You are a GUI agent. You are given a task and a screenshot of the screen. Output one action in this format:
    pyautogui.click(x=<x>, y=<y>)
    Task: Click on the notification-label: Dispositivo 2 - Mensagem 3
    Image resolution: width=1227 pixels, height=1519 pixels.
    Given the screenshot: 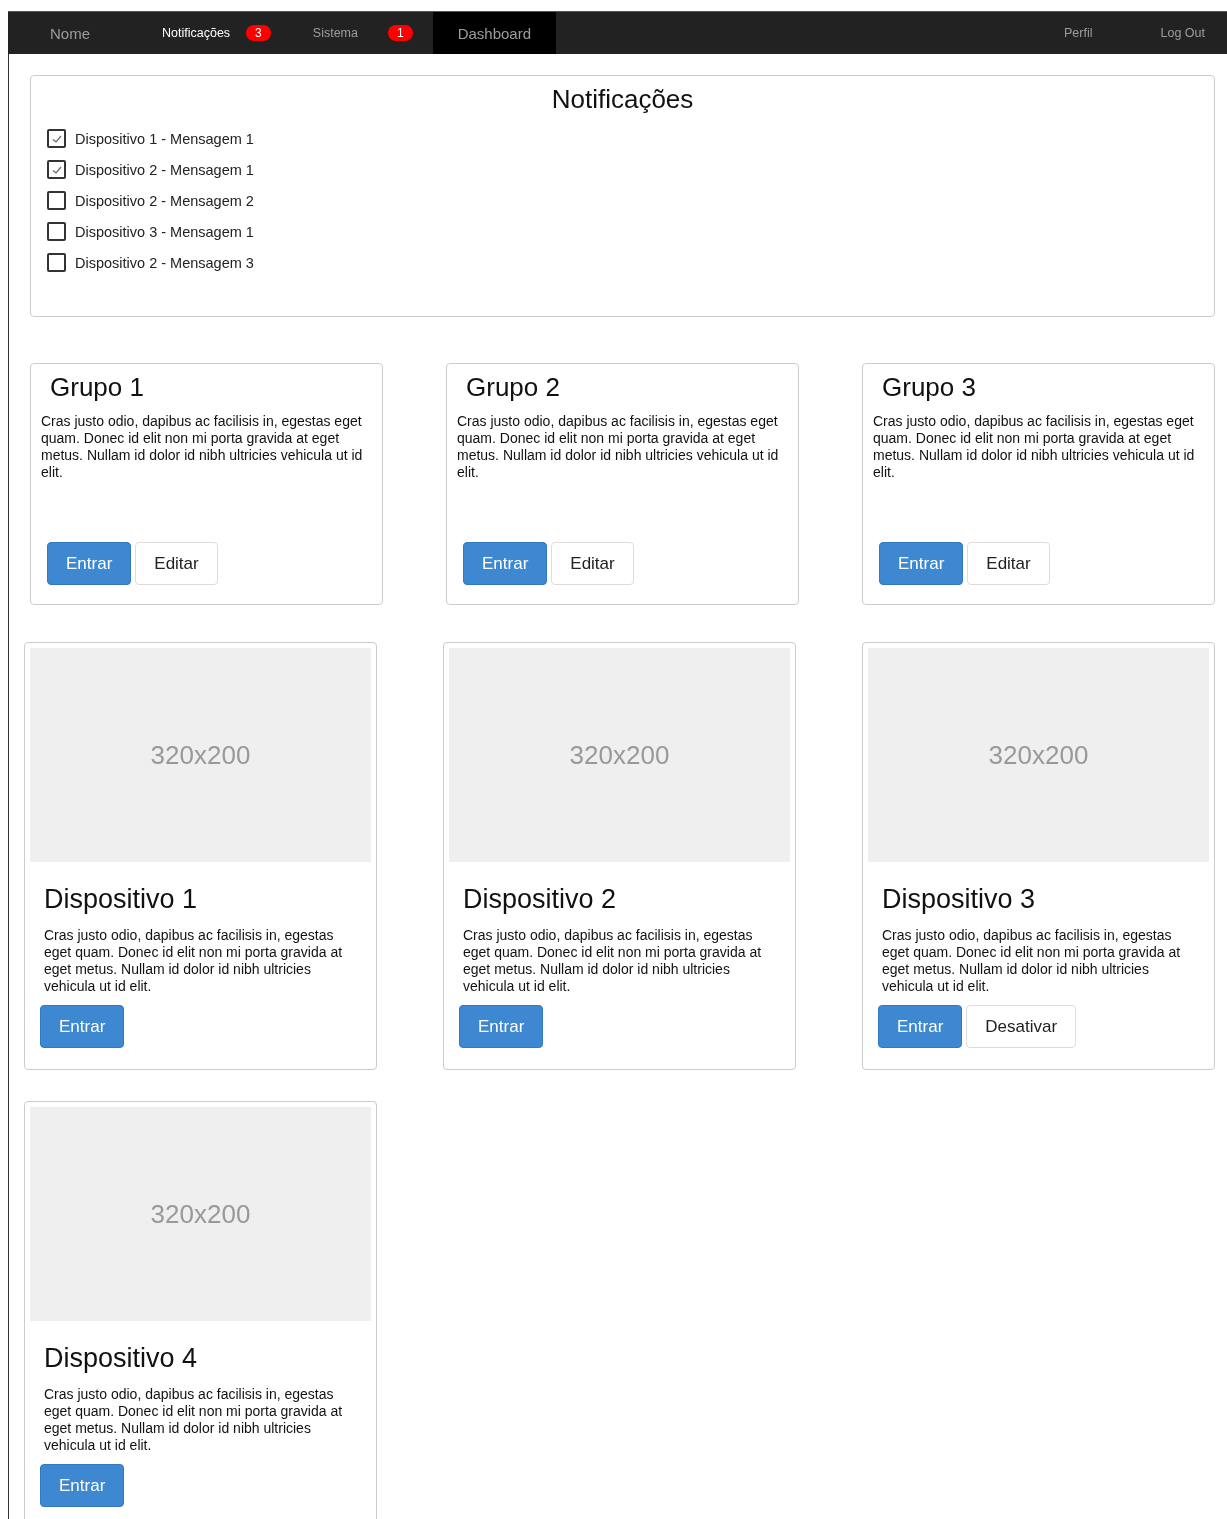 What is the action you would take?
    pyautogui.click(x=164, y=262)
    